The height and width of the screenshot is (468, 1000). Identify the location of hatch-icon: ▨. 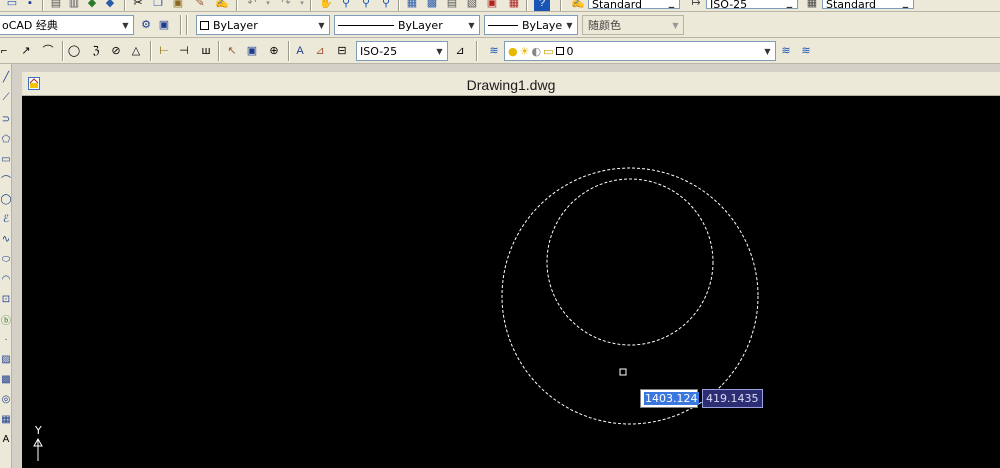
(6, 359).